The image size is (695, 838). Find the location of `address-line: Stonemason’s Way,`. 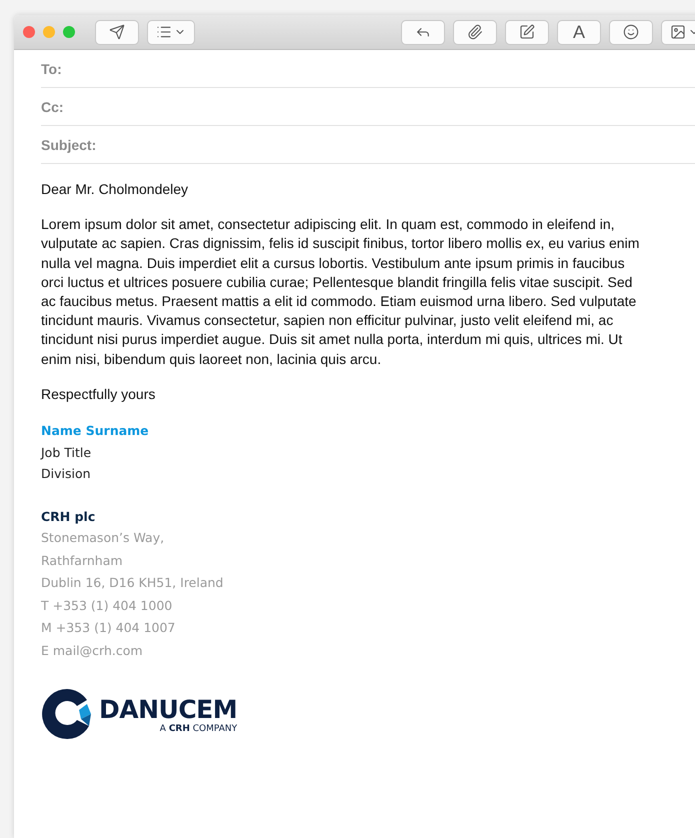

address-line: Stonemason’s Way, is located at coordinates (103, 538).